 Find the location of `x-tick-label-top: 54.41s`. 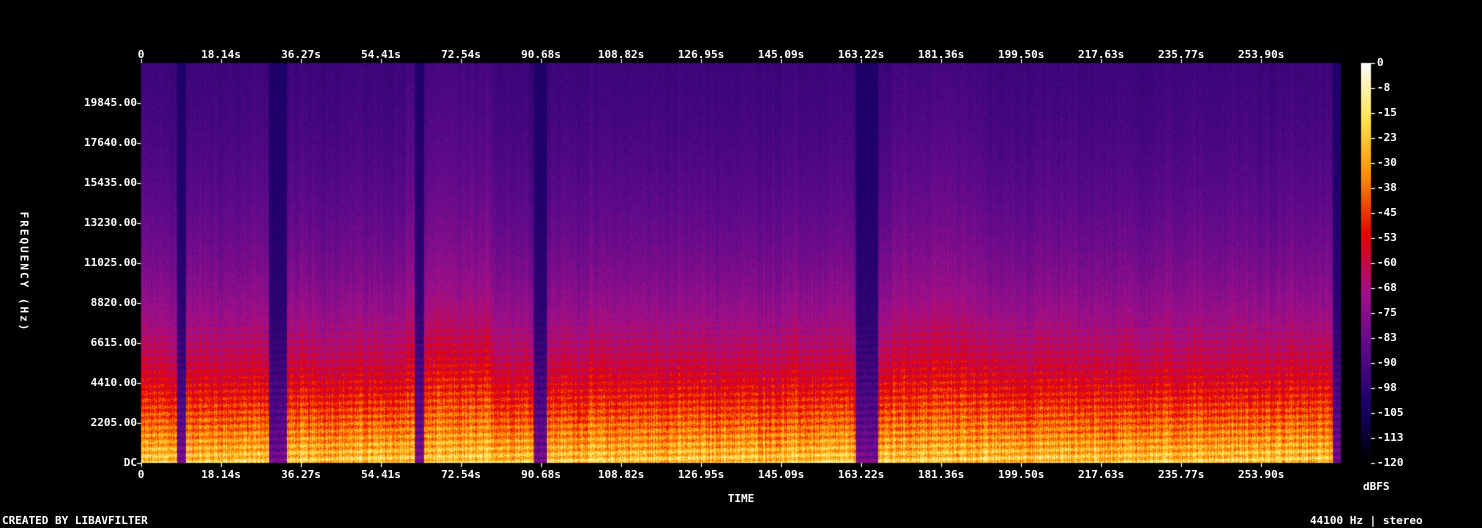

x-tick-label-top: 54.41s is located at coordinates (381, 54).